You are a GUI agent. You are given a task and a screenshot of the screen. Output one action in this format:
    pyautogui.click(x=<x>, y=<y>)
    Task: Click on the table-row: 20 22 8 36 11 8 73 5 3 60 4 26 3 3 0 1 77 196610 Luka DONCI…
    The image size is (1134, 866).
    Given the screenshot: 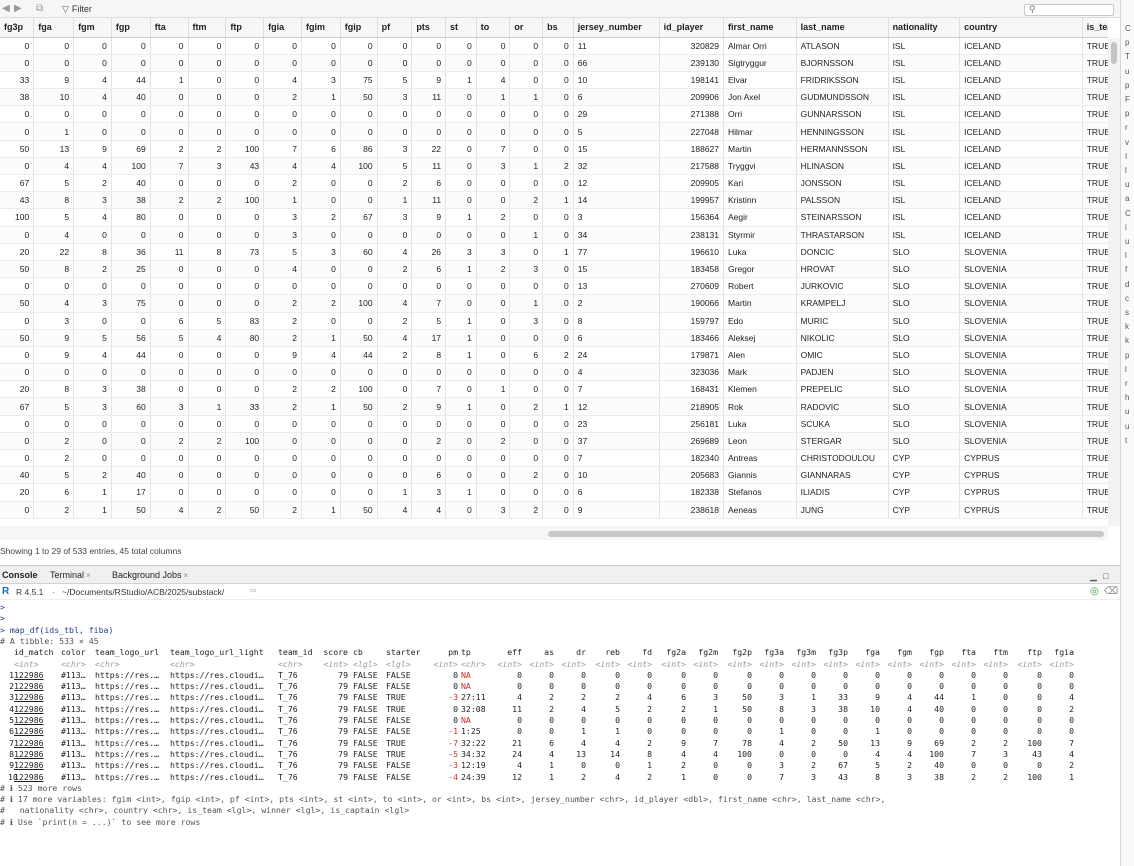 What is the action you would take?
    pyautogui.click(x=554, y=252)
    